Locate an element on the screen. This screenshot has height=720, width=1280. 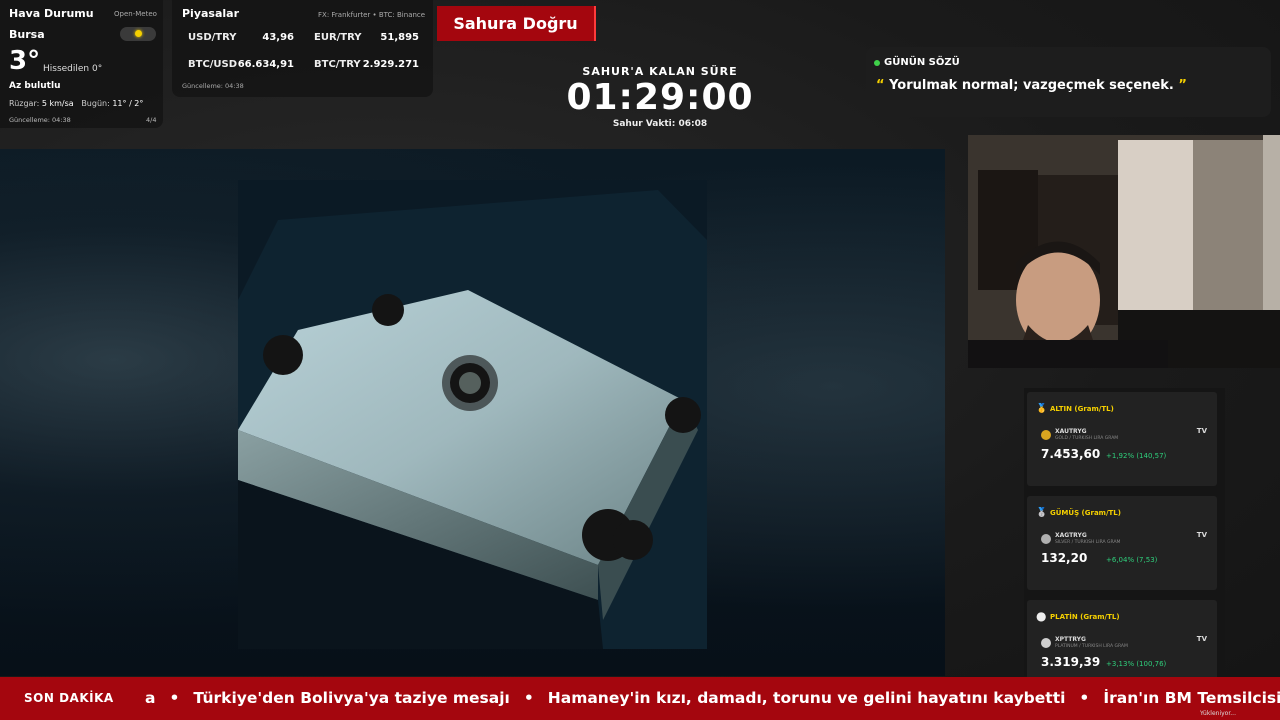
metal-subtitle: SILVER / TURKISH LIRA GRAM is located at coordinates (1088, 542).